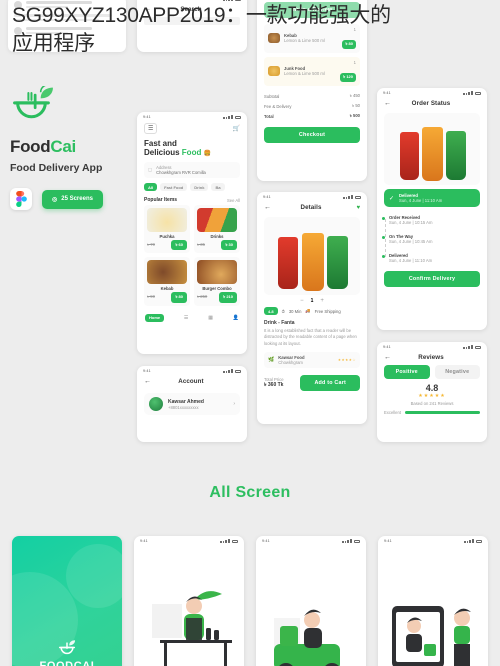 The height and width of the screenshot is (666, 500). I want to click on food-item-card: Puchka ৳ 70 ৳ 60, so click(167, 229).